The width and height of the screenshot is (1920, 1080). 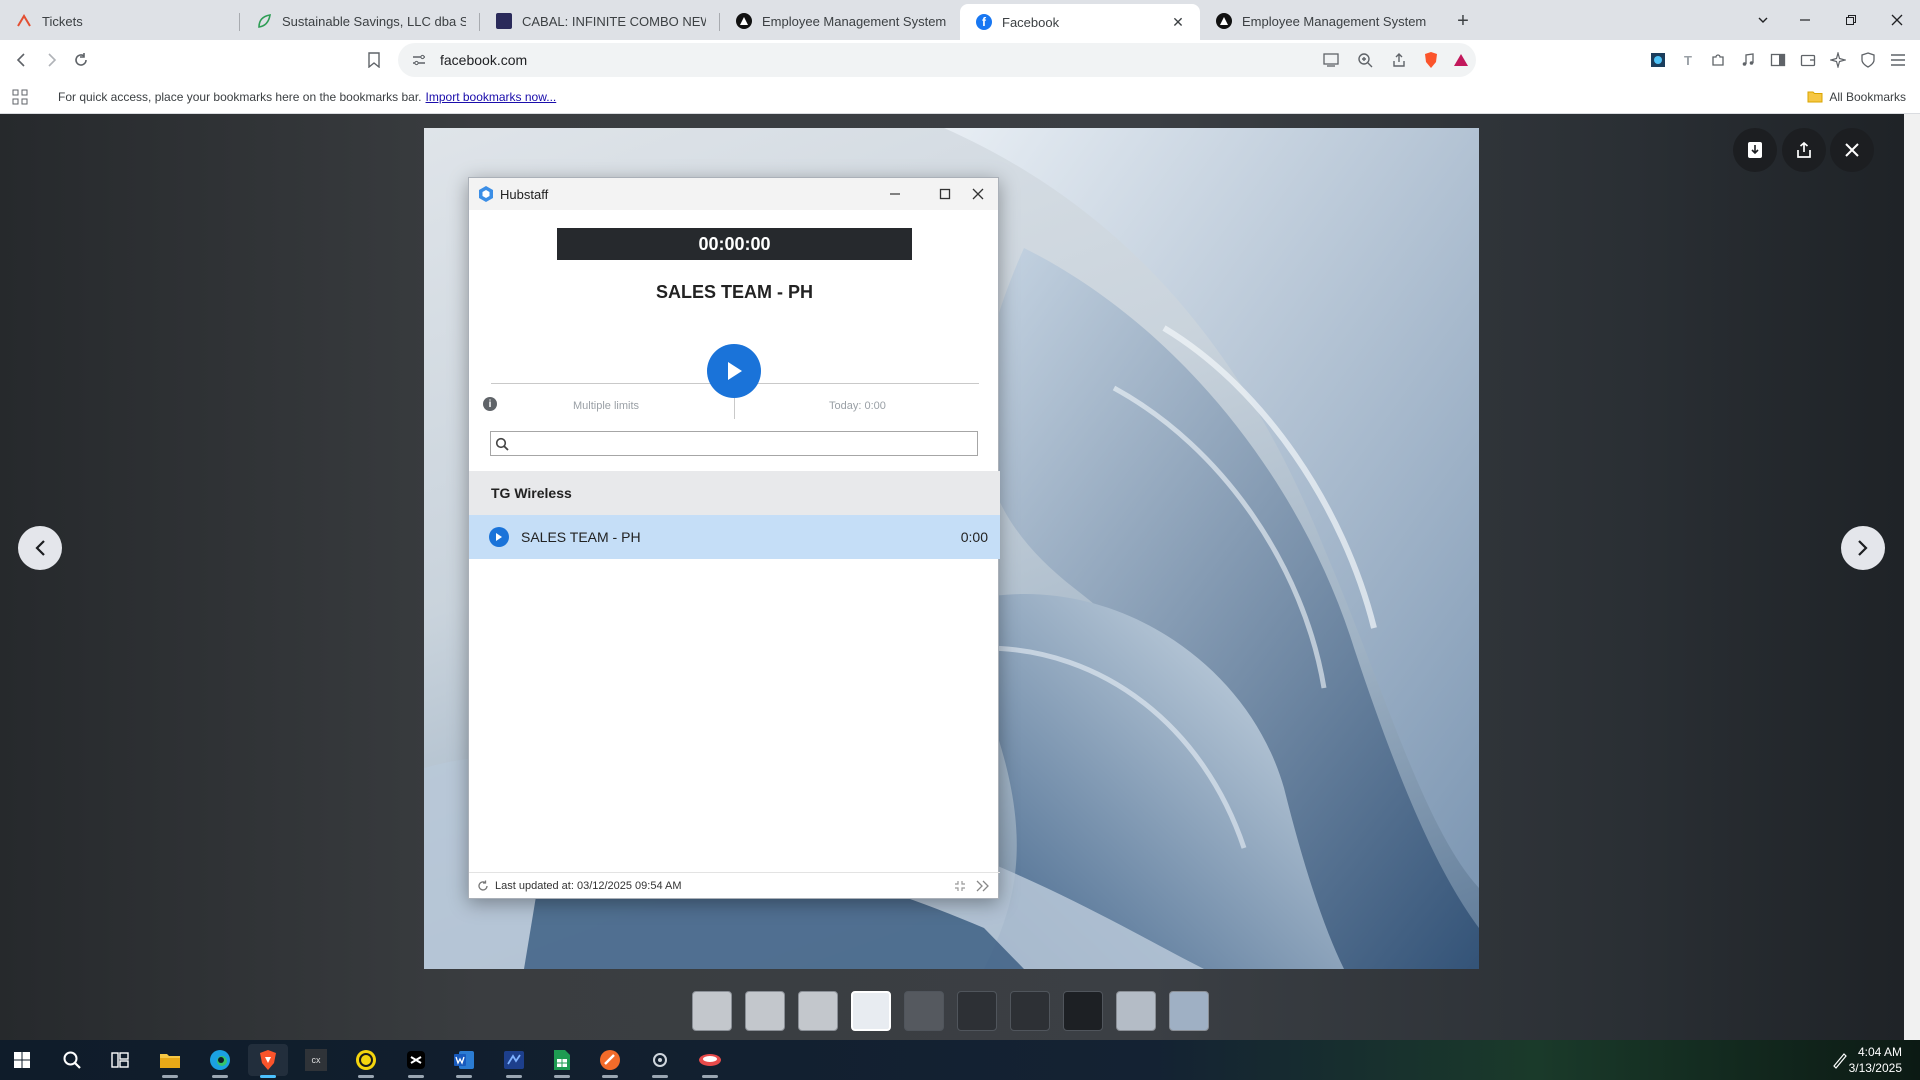 I want to click on tab-facebook: f Facebook ✕, so click(x=1080, y=22).